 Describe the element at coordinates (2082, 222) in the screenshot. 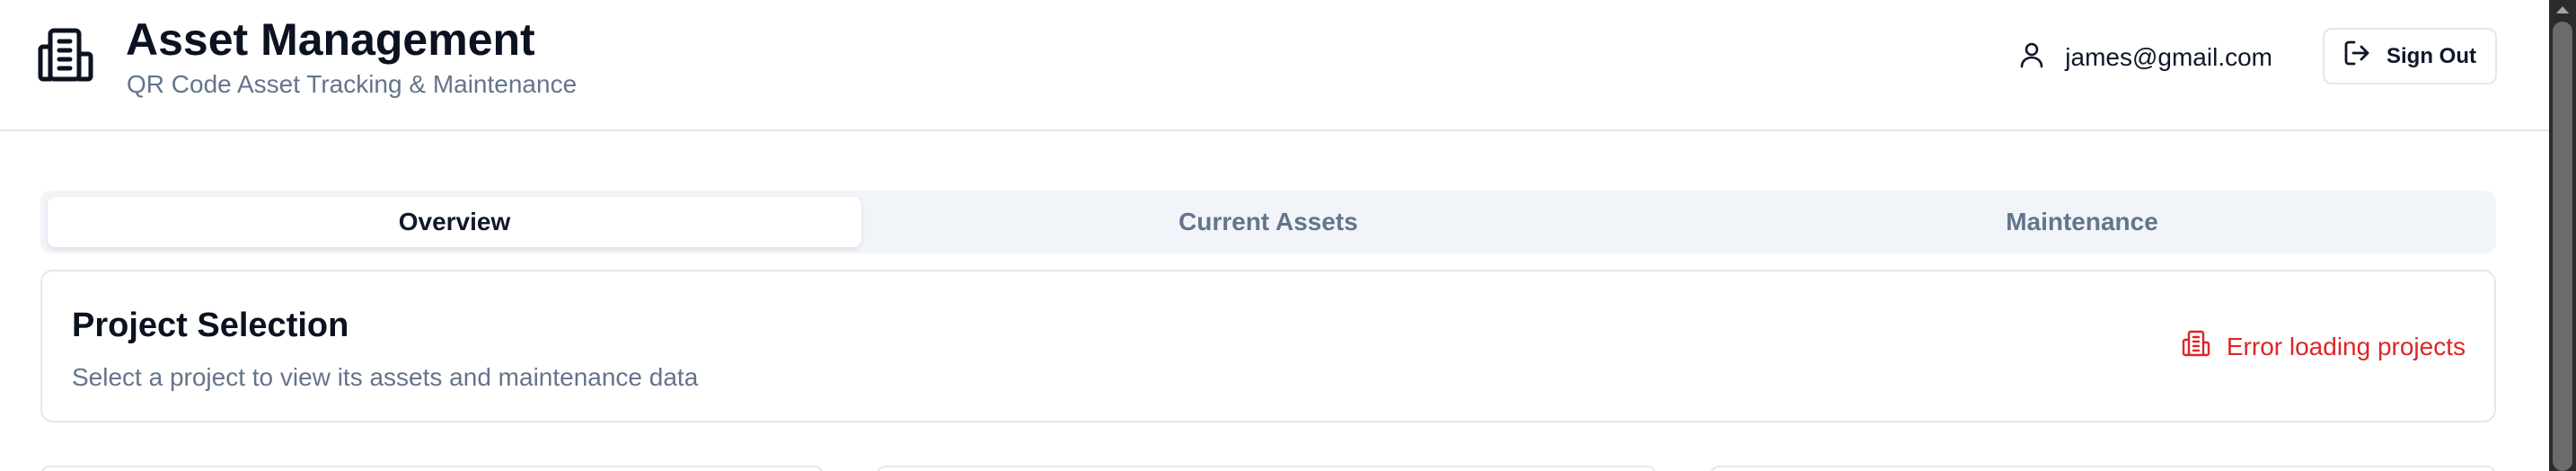

I see `tab-maintenance: Maintenance` at that location.